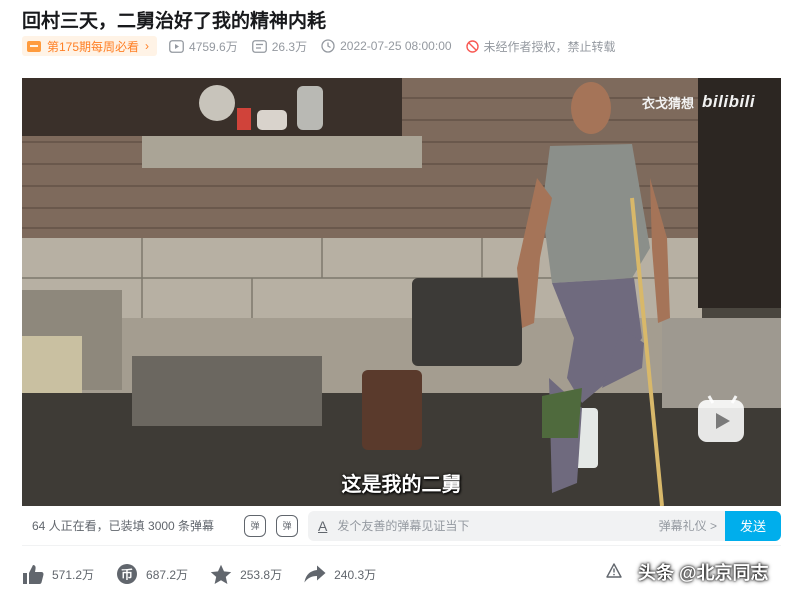  What do you see at coordinates (516, 525) in the screenshot?
I see `danmaku-input: A 发个友善的弹幕见证当下 弹幕礼仪 >` at bounding box center [516, 525].